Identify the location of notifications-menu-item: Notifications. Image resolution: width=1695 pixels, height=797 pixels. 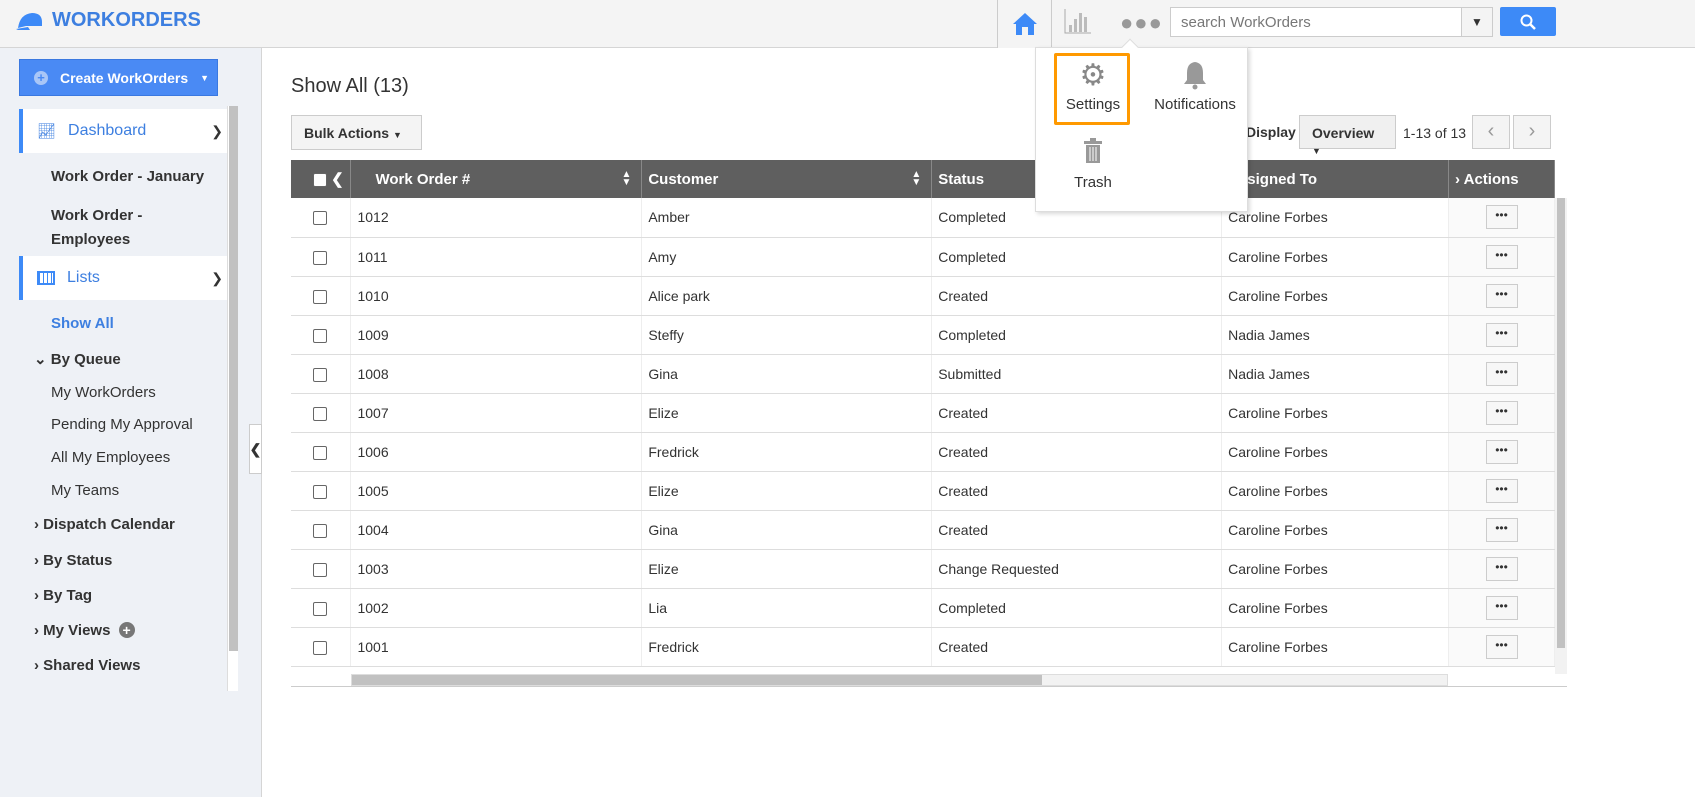
(1195, 86).